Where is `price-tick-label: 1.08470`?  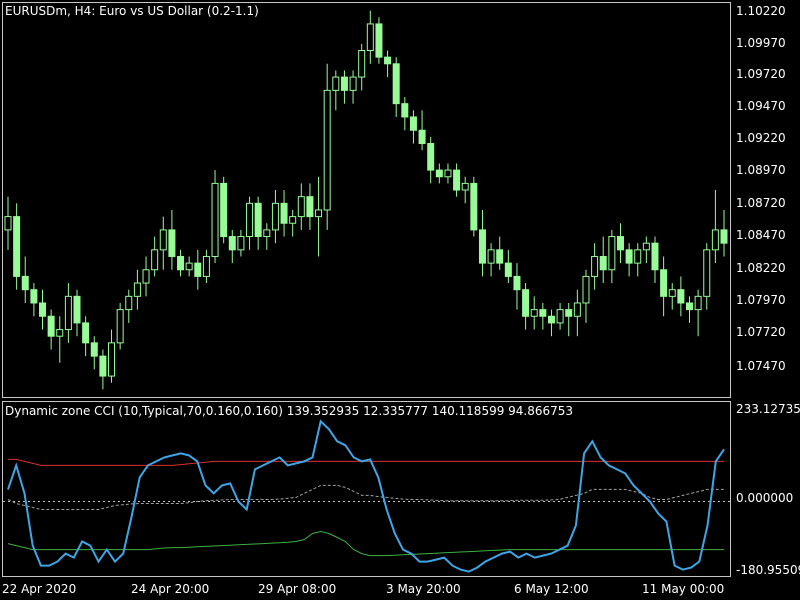 price-tick-label: 1.08470 is located at coordinates (761, 235).